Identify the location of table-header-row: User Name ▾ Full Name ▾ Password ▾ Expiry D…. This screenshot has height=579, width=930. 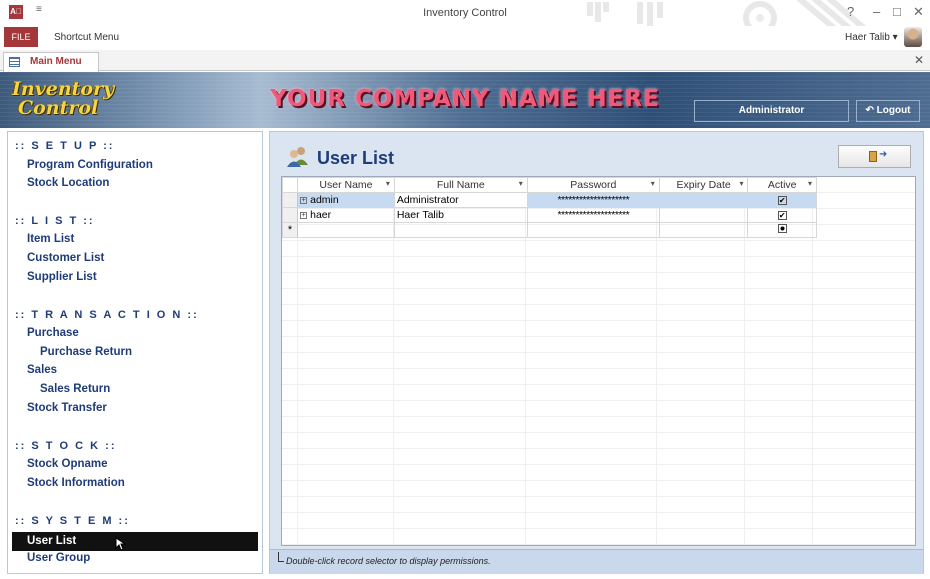
(549, 185).